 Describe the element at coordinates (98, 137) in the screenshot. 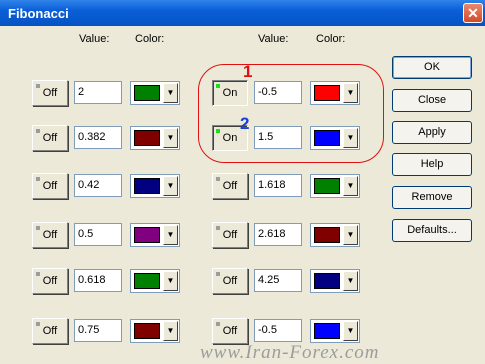

I see `level-value-input: 0.382` at that location.